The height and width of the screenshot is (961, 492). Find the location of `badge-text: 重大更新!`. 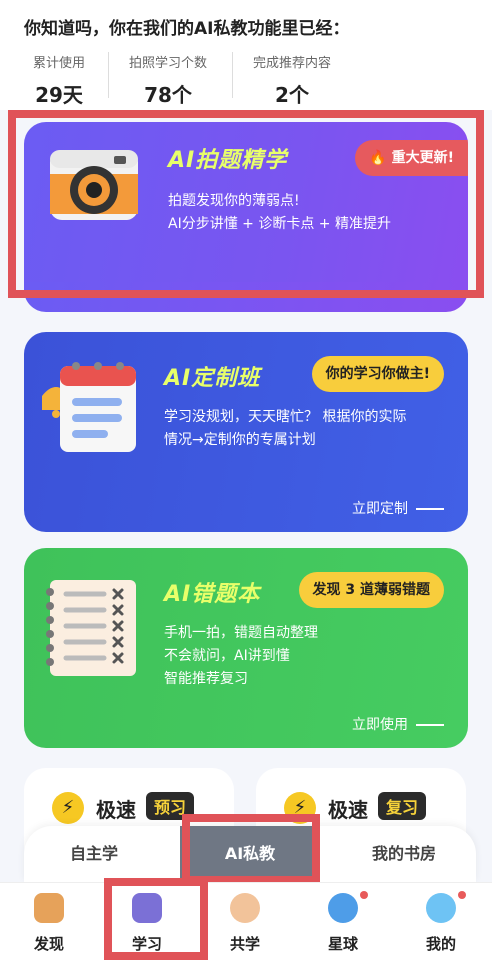

badge-text: 重大更新! is located at coordinates (422, 158).